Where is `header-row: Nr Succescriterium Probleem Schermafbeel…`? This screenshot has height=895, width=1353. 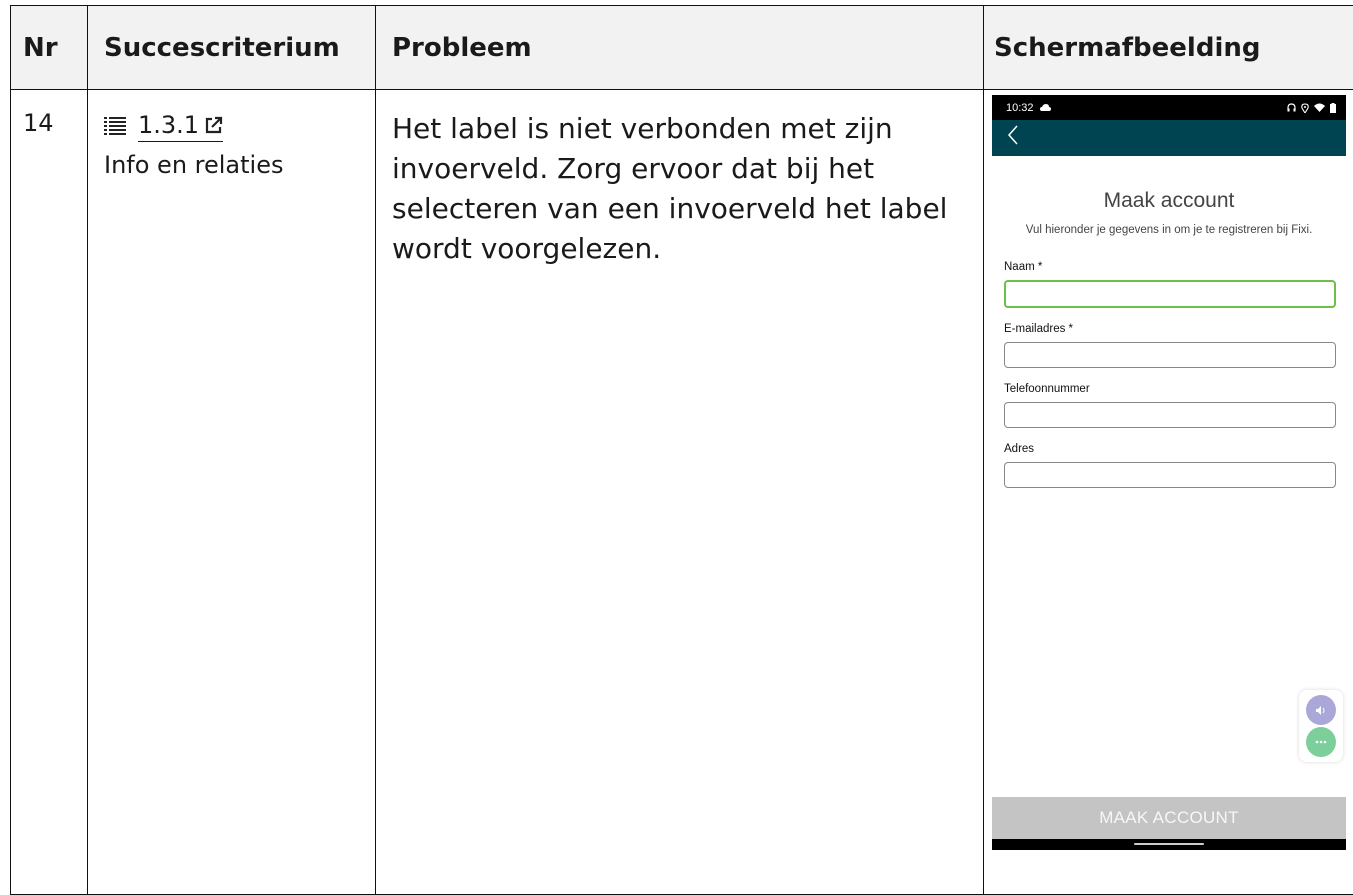 header-row: Nr Succescriterium Probleem Schermafbeel… is located at coordinates (682, 48).